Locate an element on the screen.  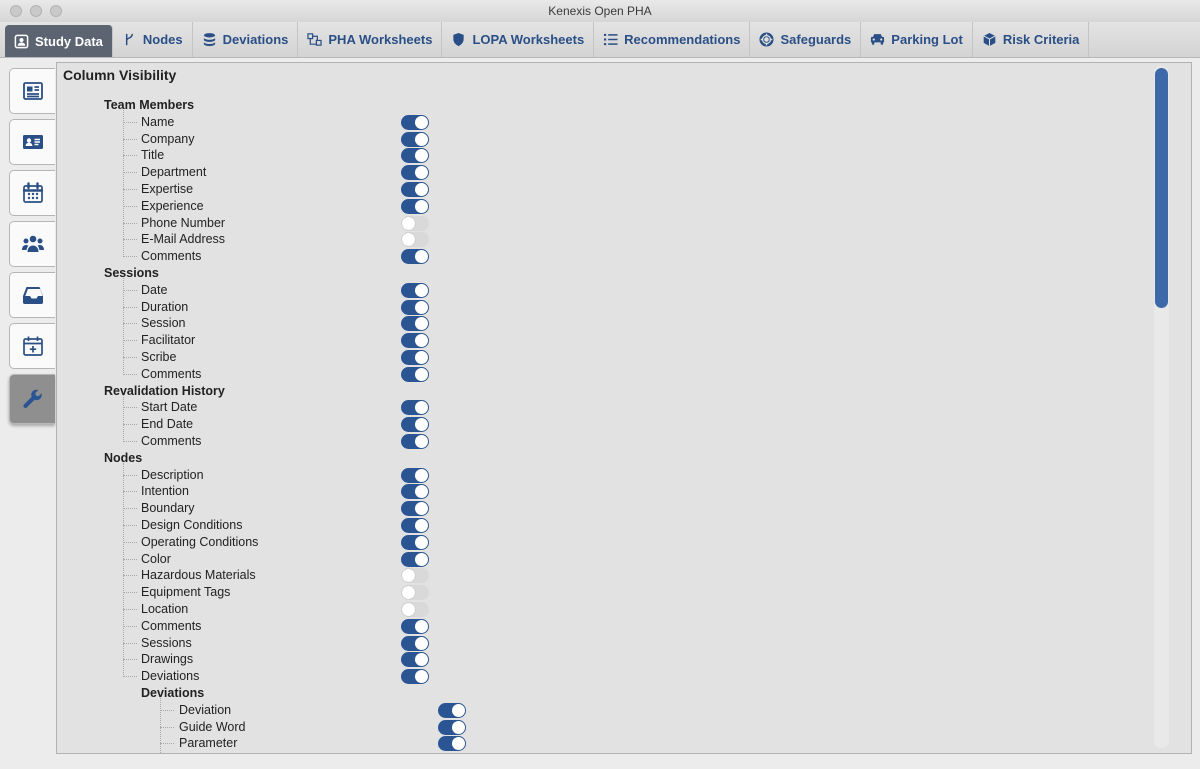
column-label: Sessions is located at coordinates (166, 642).